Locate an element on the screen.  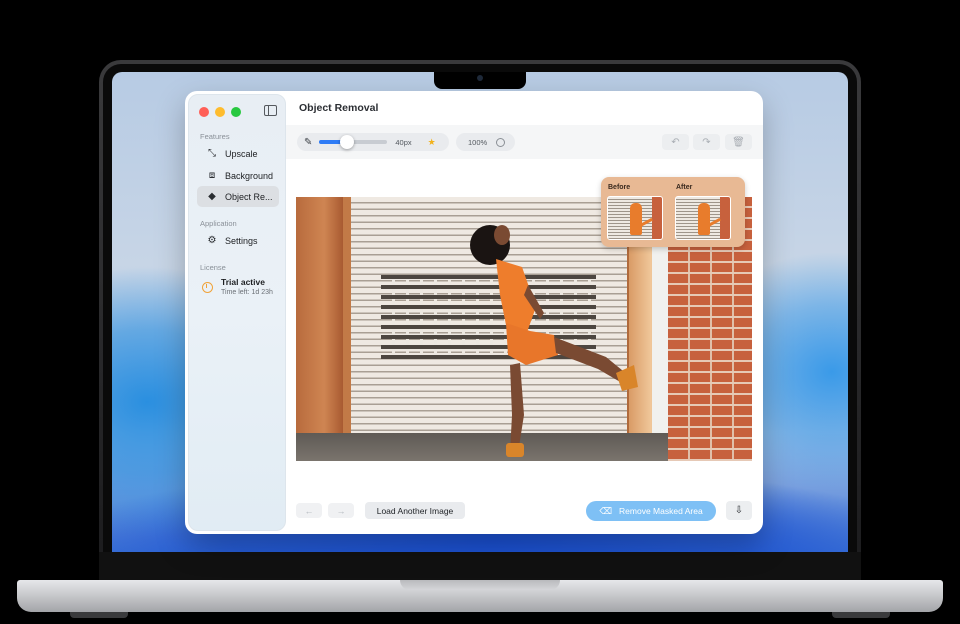
person-frame-icon: ⧈ is located at coordinates (212, 175).